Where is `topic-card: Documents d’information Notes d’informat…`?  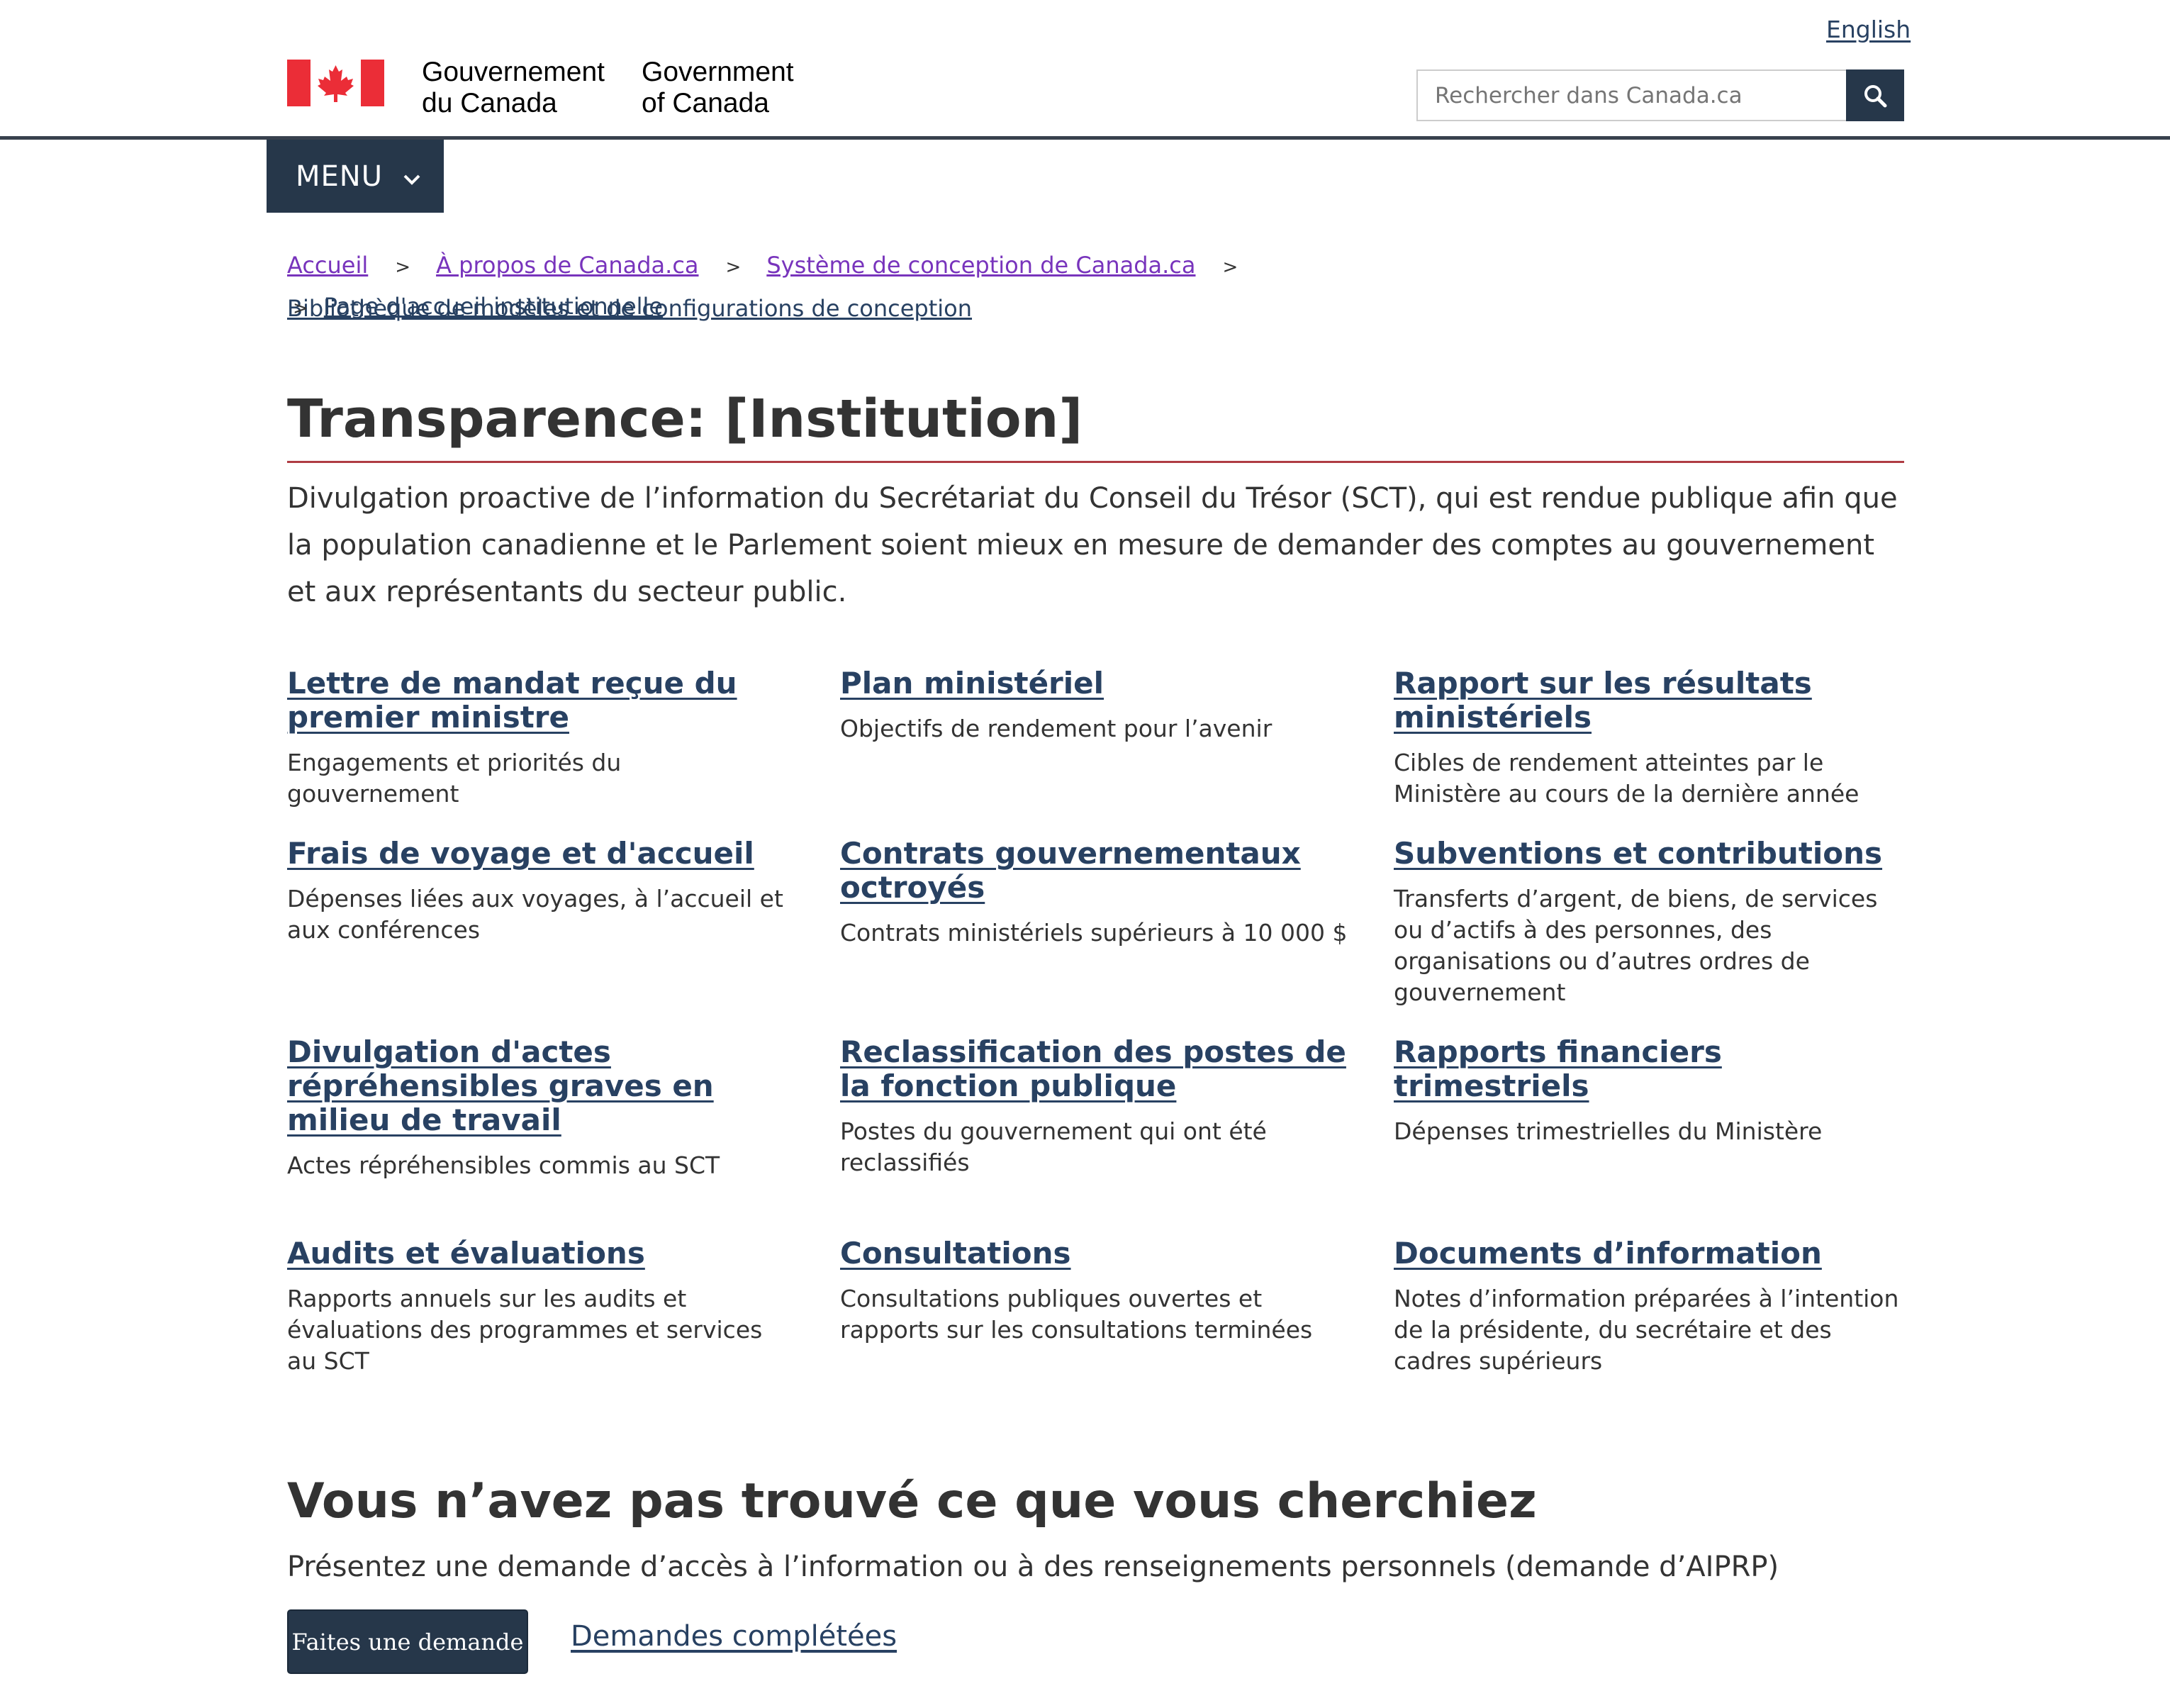 topic-card: Documents d’information Notes d’informat… is located at coordinates (1649, 1307).